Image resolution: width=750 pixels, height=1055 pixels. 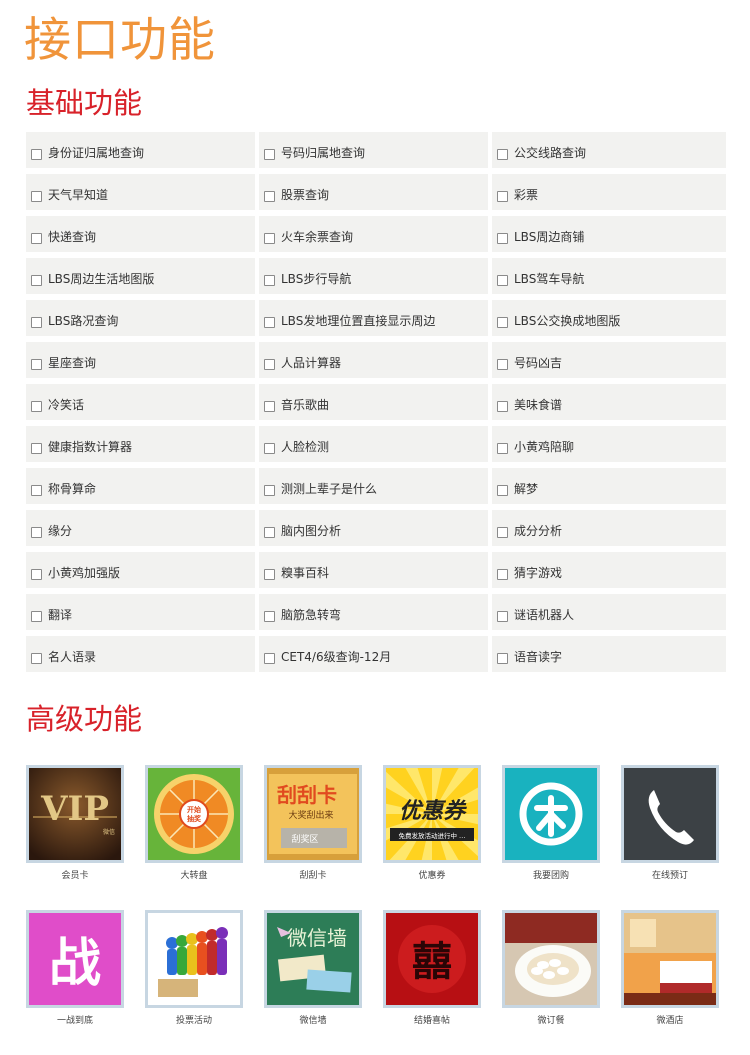 I want to click on battle-icon: 战, so click(x=75, y=959).